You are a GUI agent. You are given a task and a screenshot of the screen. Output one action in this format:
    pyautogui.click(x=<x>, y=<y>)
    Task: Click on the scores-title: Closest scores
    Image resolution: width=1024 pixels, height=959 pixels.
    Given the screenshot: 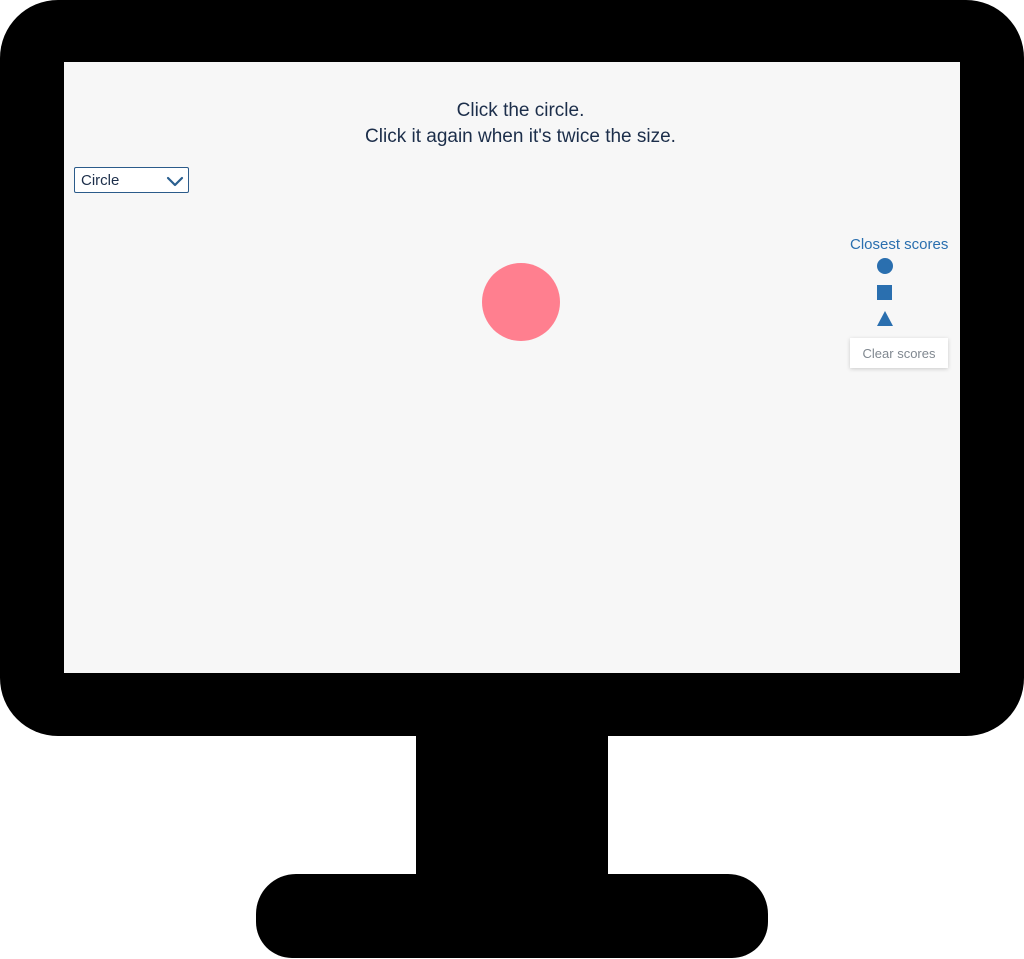 What is the action you would take?
    pyautogui.click(x=899, y=244)
    